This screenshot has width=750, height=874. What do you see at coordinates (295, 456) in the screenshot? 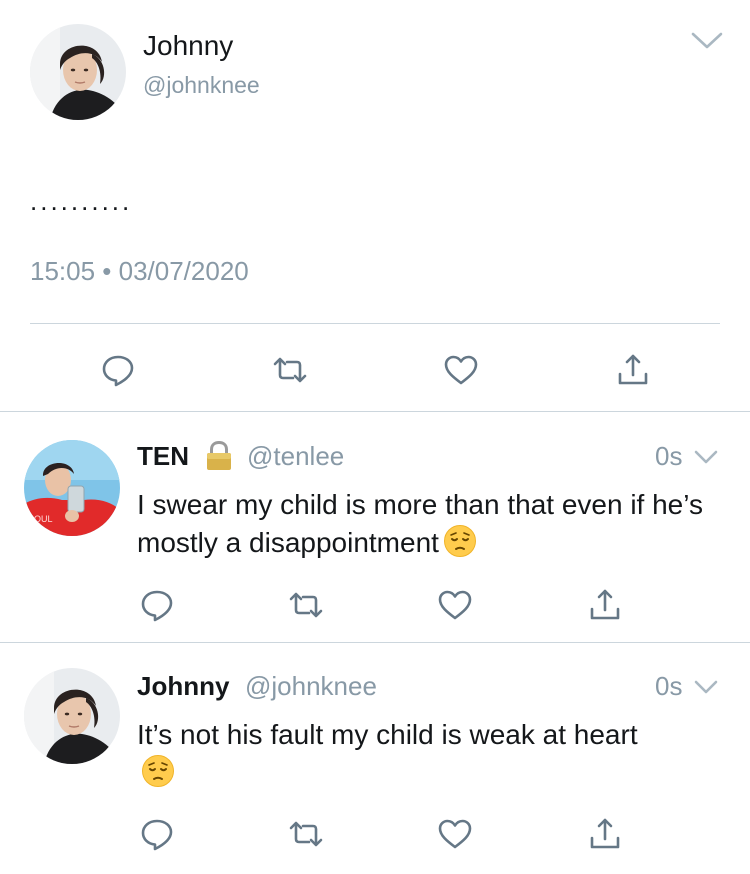
I see `user-handle: @tenlee` at bounding box center [295, 456].